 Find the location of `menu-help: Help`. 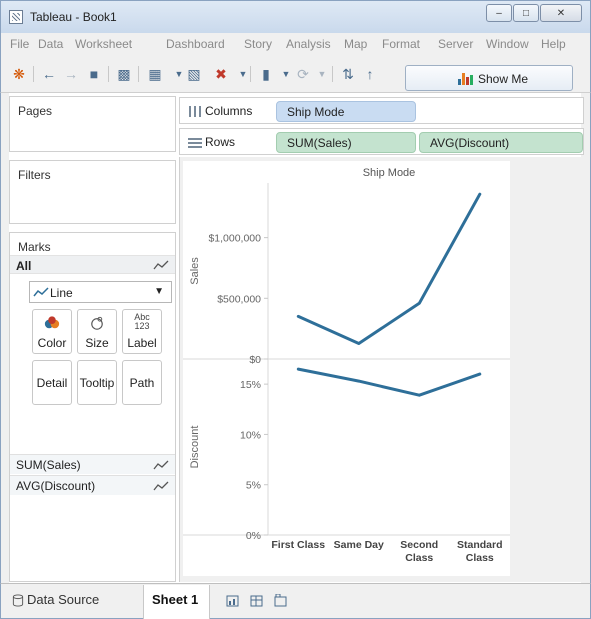

menu-help: Help is located at coordinates (553, 44).